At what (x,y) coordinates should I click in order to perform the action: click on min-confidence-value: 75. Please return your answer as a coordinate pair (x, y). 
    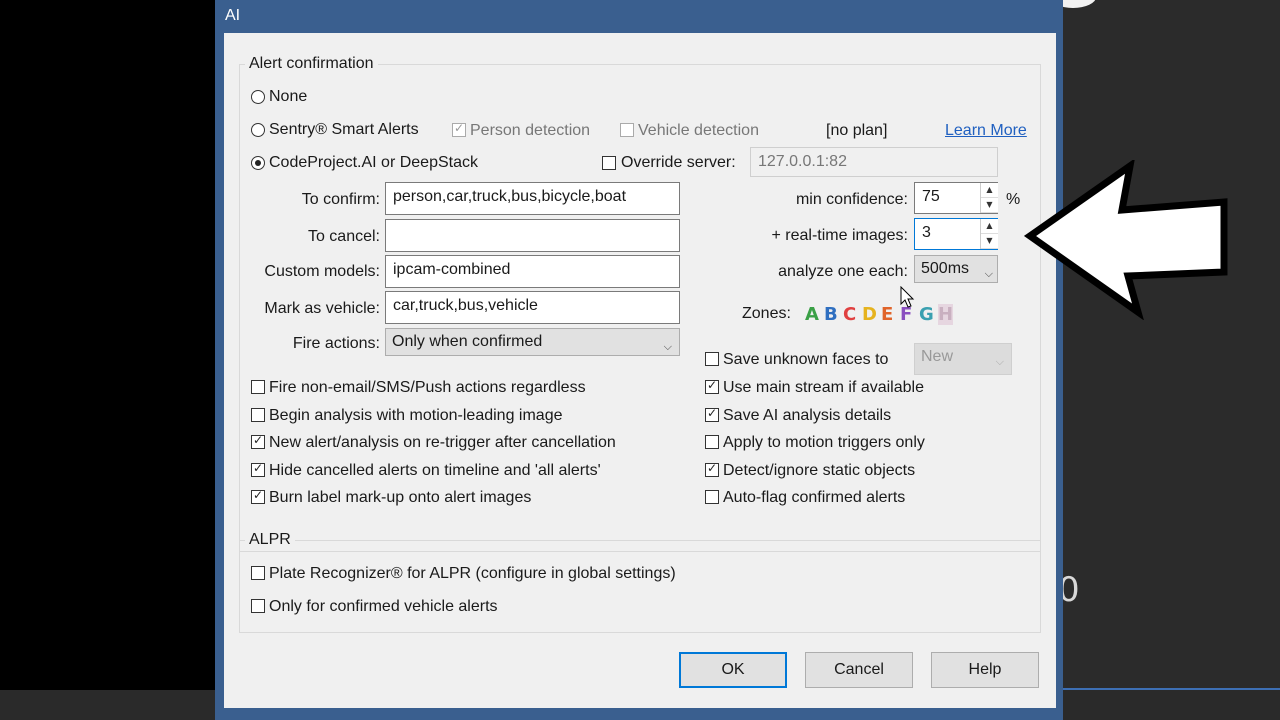
    Looking at the image, I should click on (931, 196).